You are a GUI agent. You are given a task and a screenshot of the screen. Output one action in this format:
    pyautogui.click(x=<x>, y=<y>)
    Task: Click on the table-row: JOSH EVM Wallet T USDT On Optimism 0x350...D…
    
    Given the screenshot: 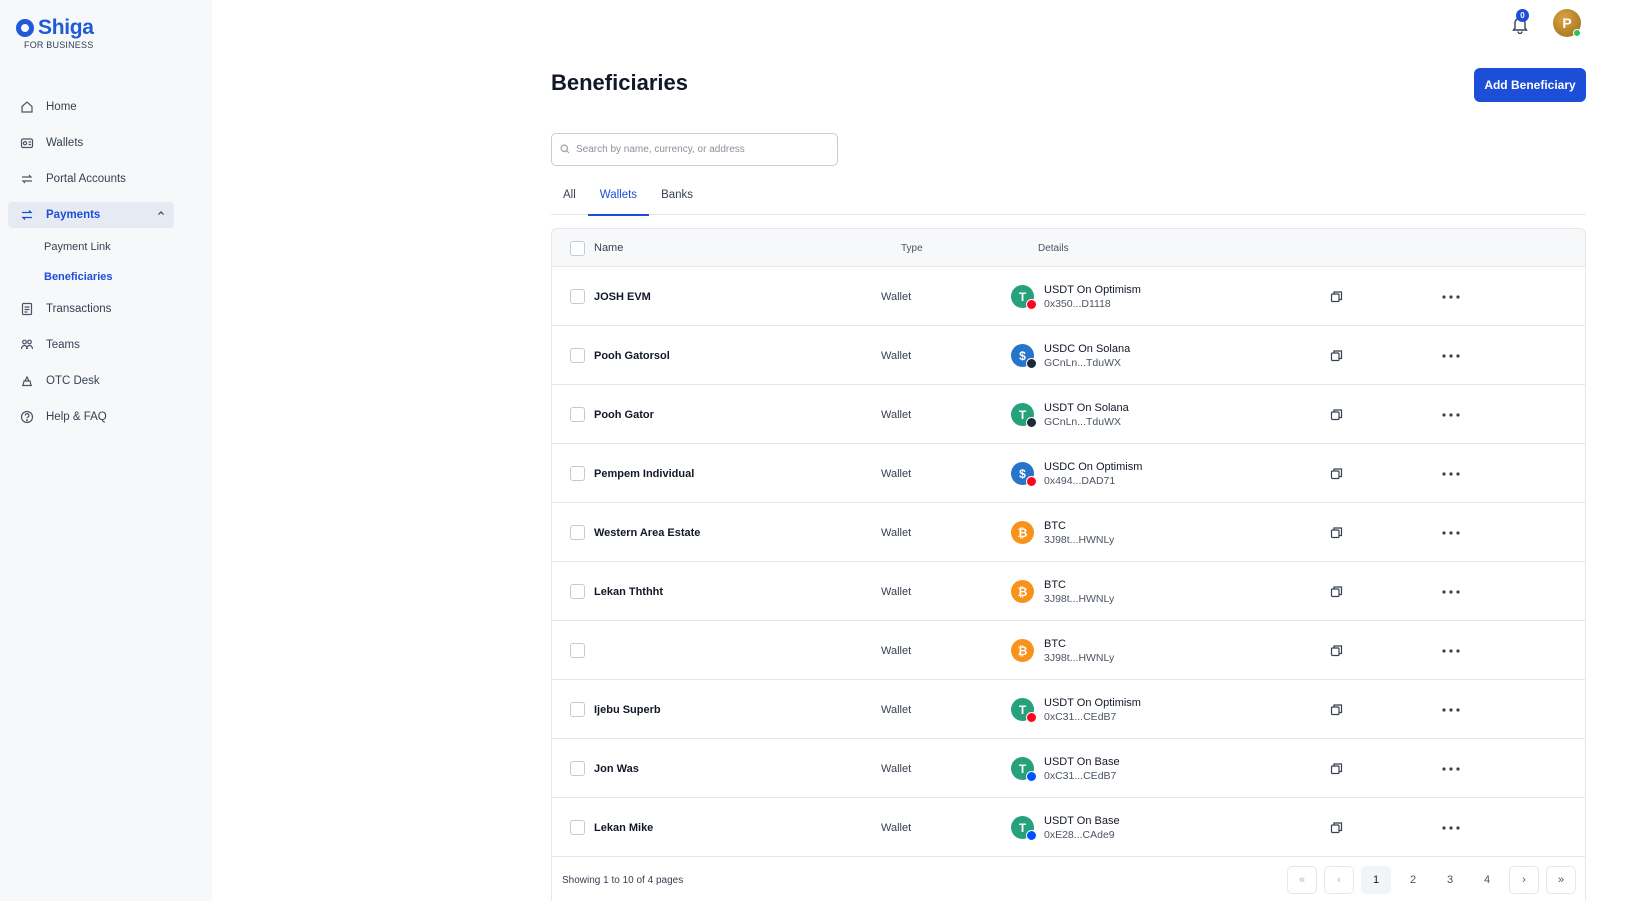 What is the action you would take?
    pyautogui.click(x=1068, y=296)
    